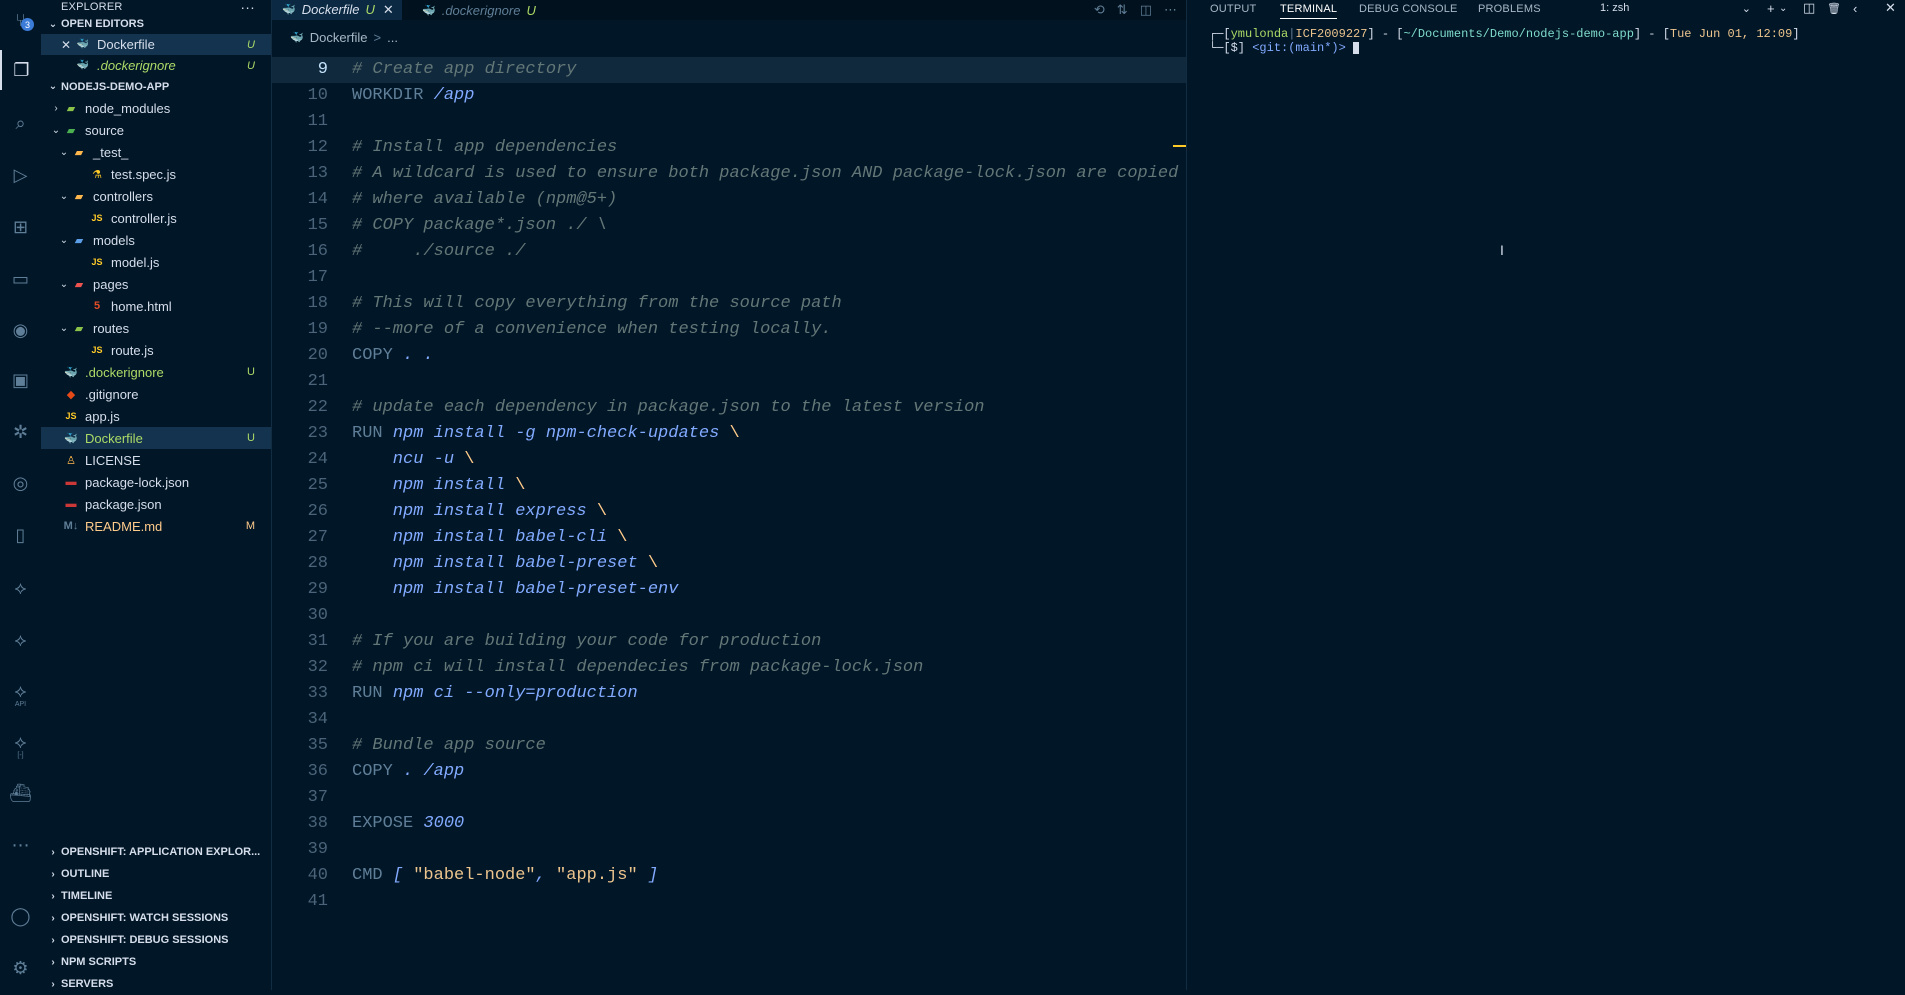 This screenshot has width=1905, height=995. Describe the element at coordinates (20, 742) in the screenshot. I see `api-mock-icon: ⟡ [-]` at that location.